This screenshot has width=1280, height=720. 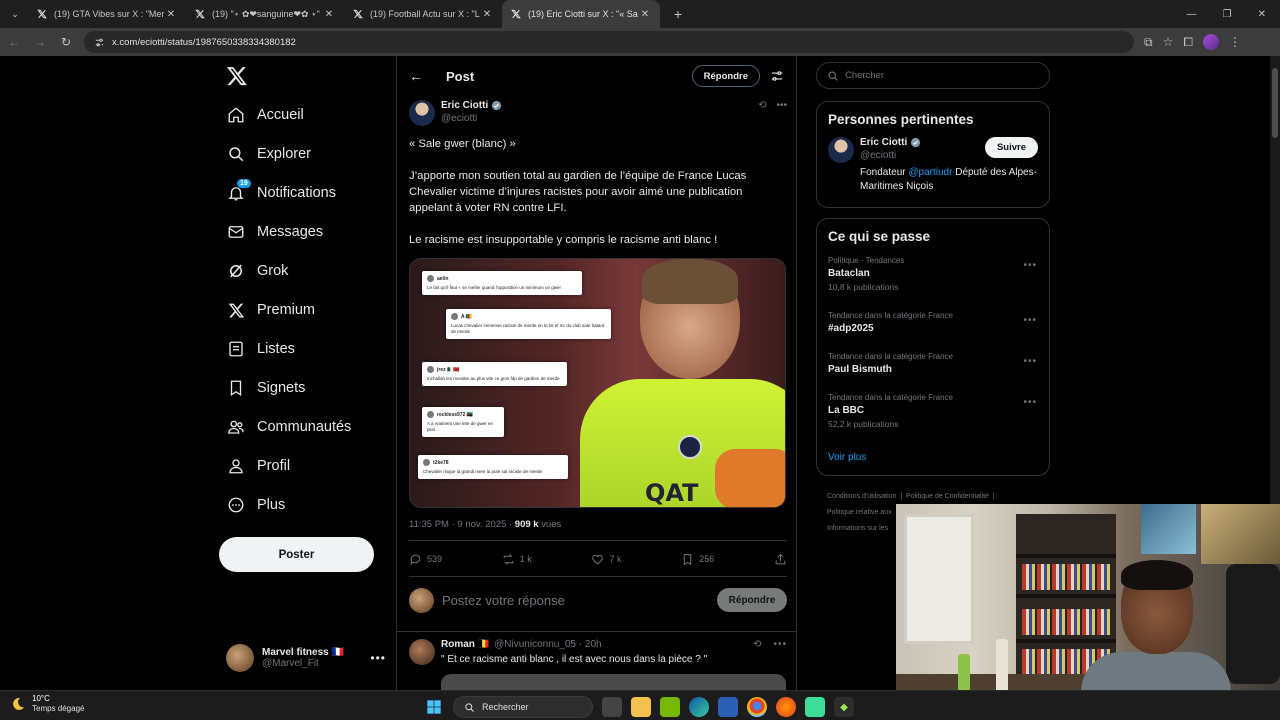 I want to click on bio-mention-link: @partiudr, so click(x=930, y=172).